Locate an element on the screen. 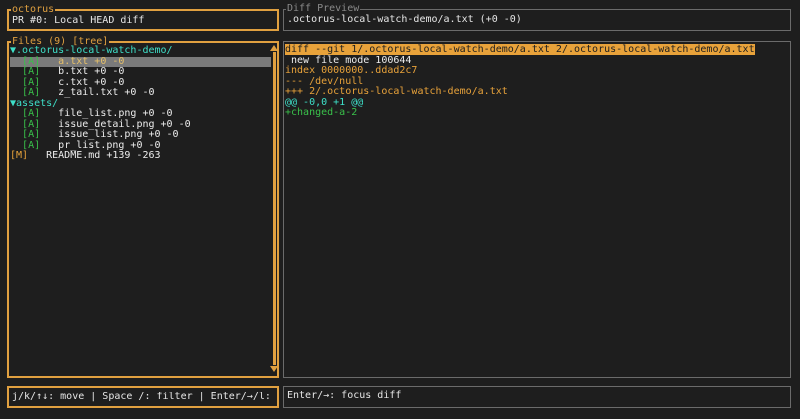  tree-file: [A] b.txt +0 -0 is located at coordinates (140, 72).